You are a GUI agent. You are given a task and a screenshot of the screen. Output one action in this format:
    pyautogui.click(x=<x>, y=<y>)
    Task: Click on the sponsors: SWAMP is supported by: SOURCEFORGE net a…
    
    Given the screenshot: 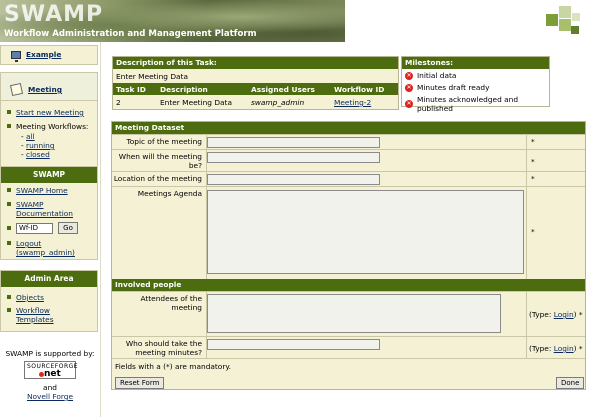 What is the action you would take?
    pyautogui.click(x=50, y=375)
    